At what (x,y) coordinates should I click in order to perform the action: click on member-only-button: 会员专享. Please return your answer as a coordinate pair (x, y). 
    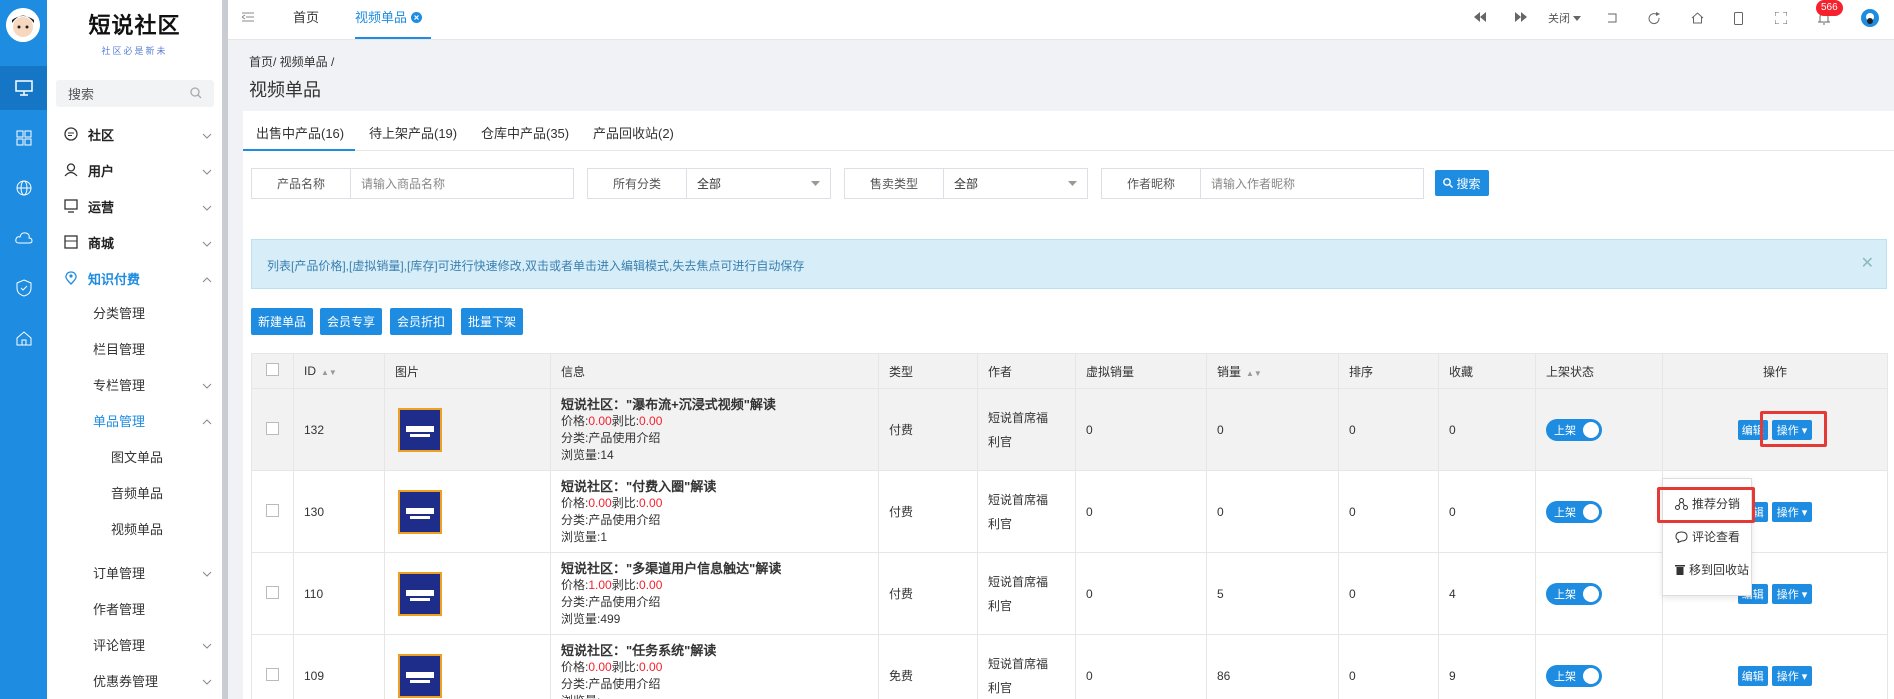
    Looking at the image, I should click on (351, 321).